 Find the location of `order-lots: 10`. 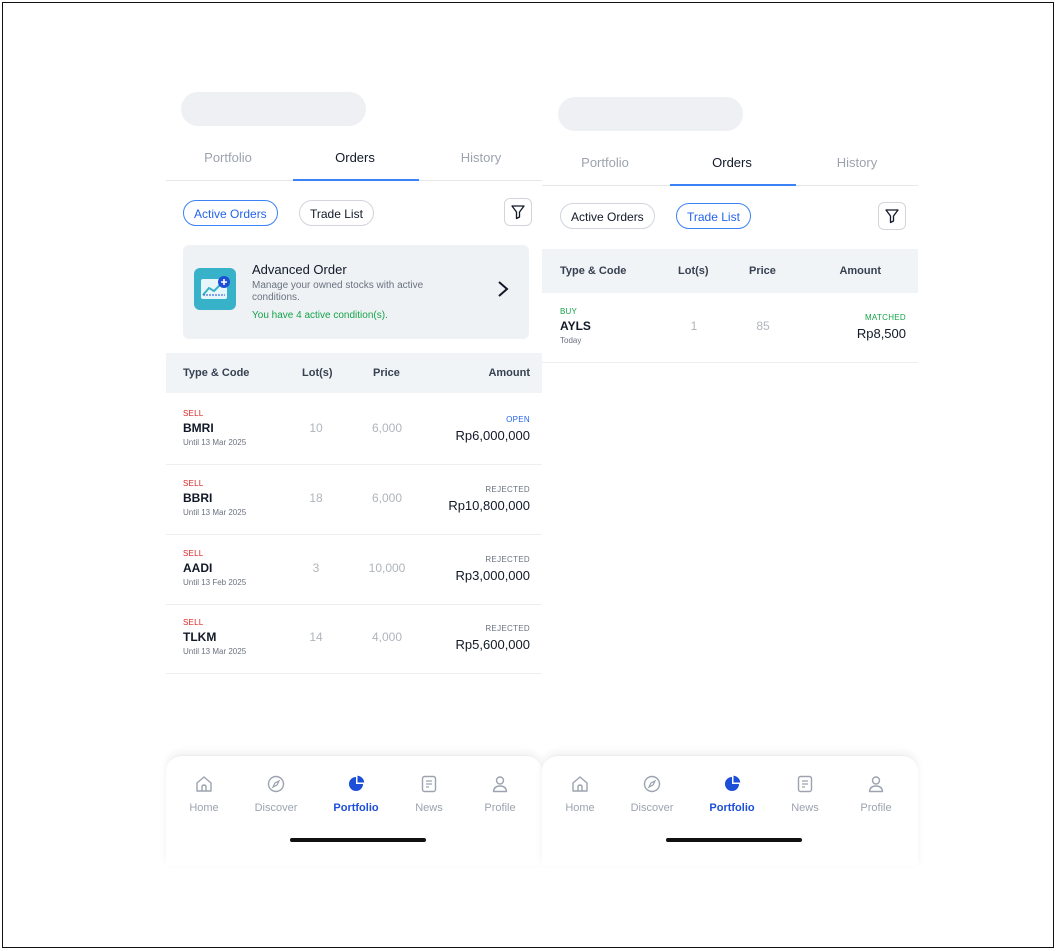

order-lots: 10 is located at coordinates (316, 428).